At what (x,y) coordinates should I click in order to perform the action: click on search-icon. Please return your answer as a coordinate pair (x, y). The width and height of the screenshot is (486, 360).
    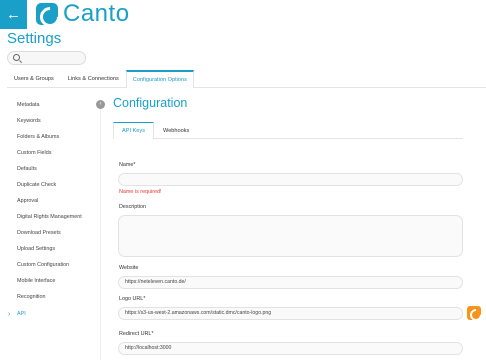
    Looking at the image, I should click on (16, 57).